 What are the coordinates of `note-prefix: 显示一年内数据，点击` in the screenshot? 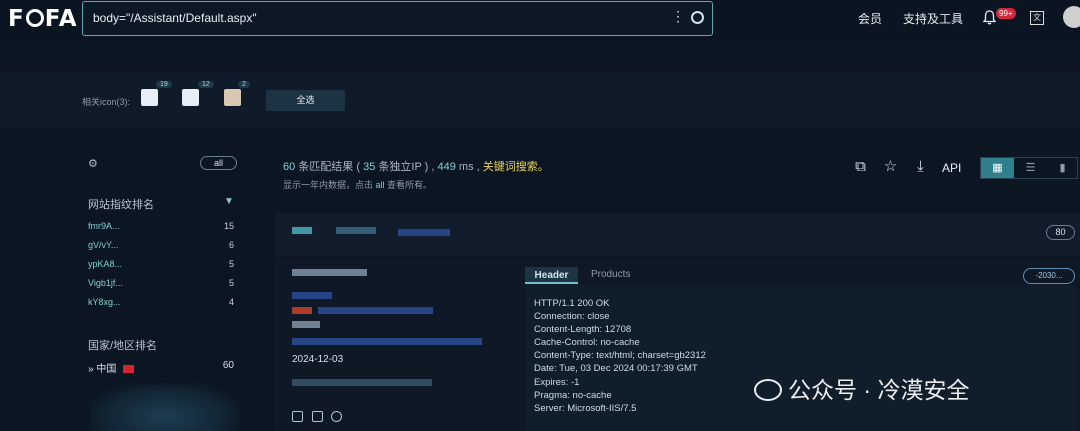 It's located at (329, 185).